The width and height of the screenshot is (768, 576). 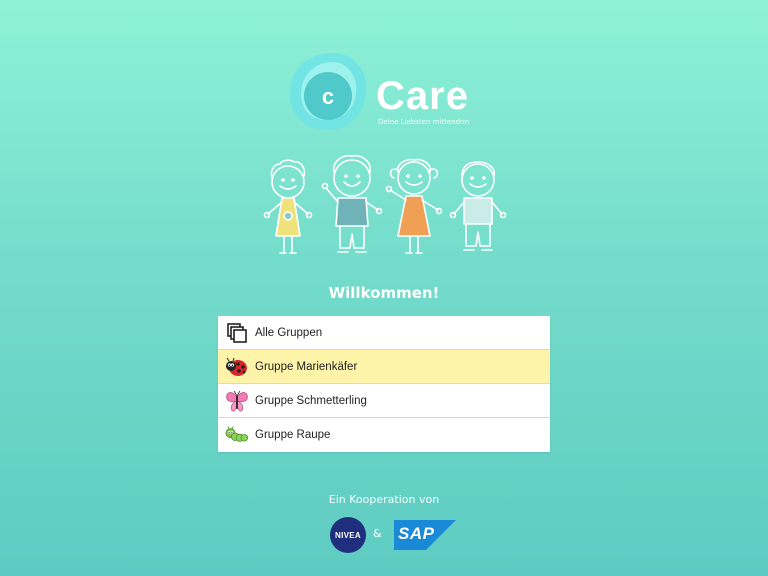 I want to click on boy-teal-shirt-icon, so click(x=352, y=203).